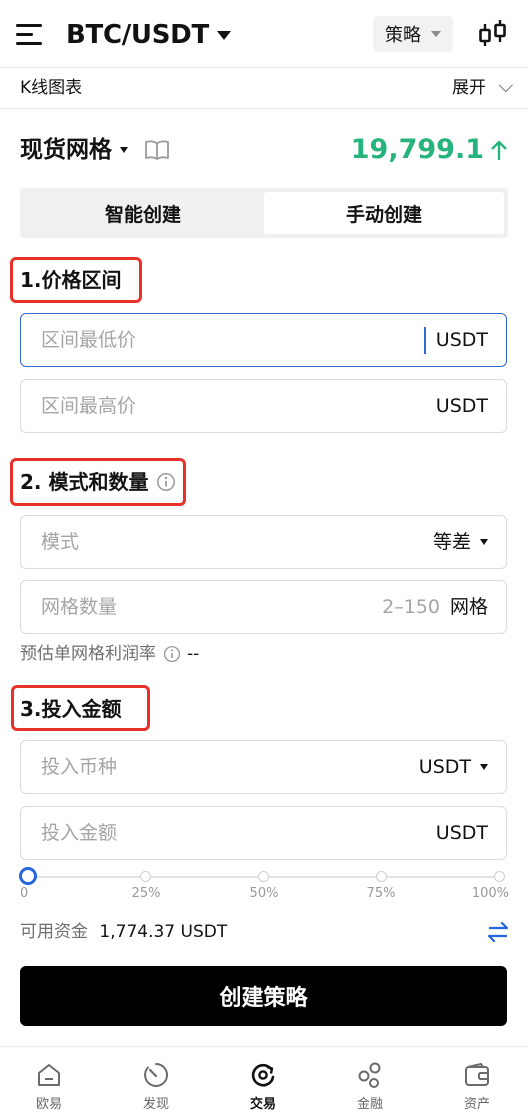 The image size is (528, 1118). What do you see at coordinates (499, 150) in the screenshot?
I see `arrow-up-icon` at bounding box center [499, 150].